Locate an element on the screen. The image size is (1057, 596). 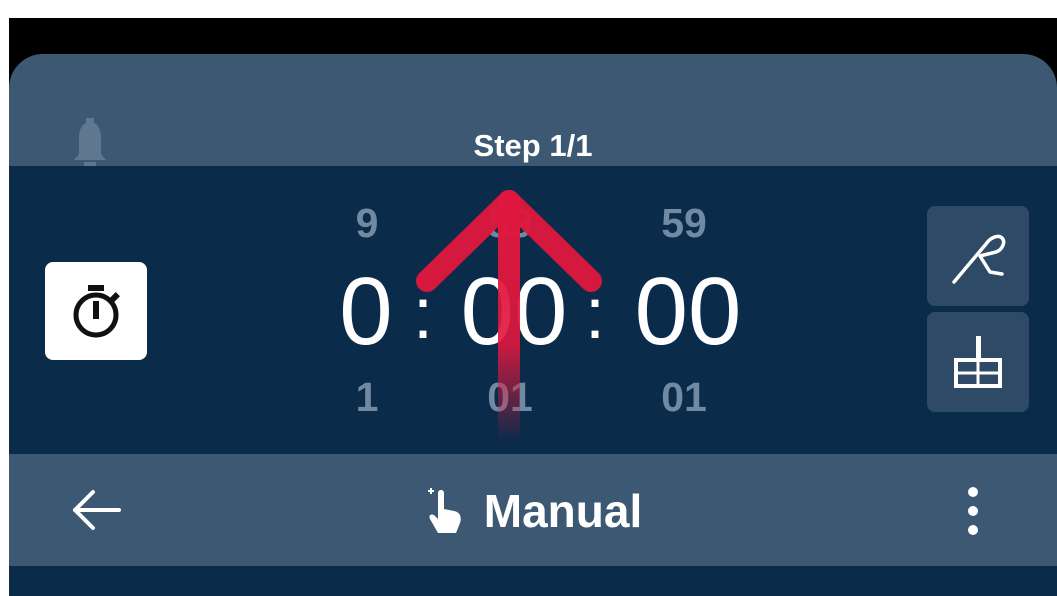
seconds-next-value: 01 is located at coordinates (684, 397).